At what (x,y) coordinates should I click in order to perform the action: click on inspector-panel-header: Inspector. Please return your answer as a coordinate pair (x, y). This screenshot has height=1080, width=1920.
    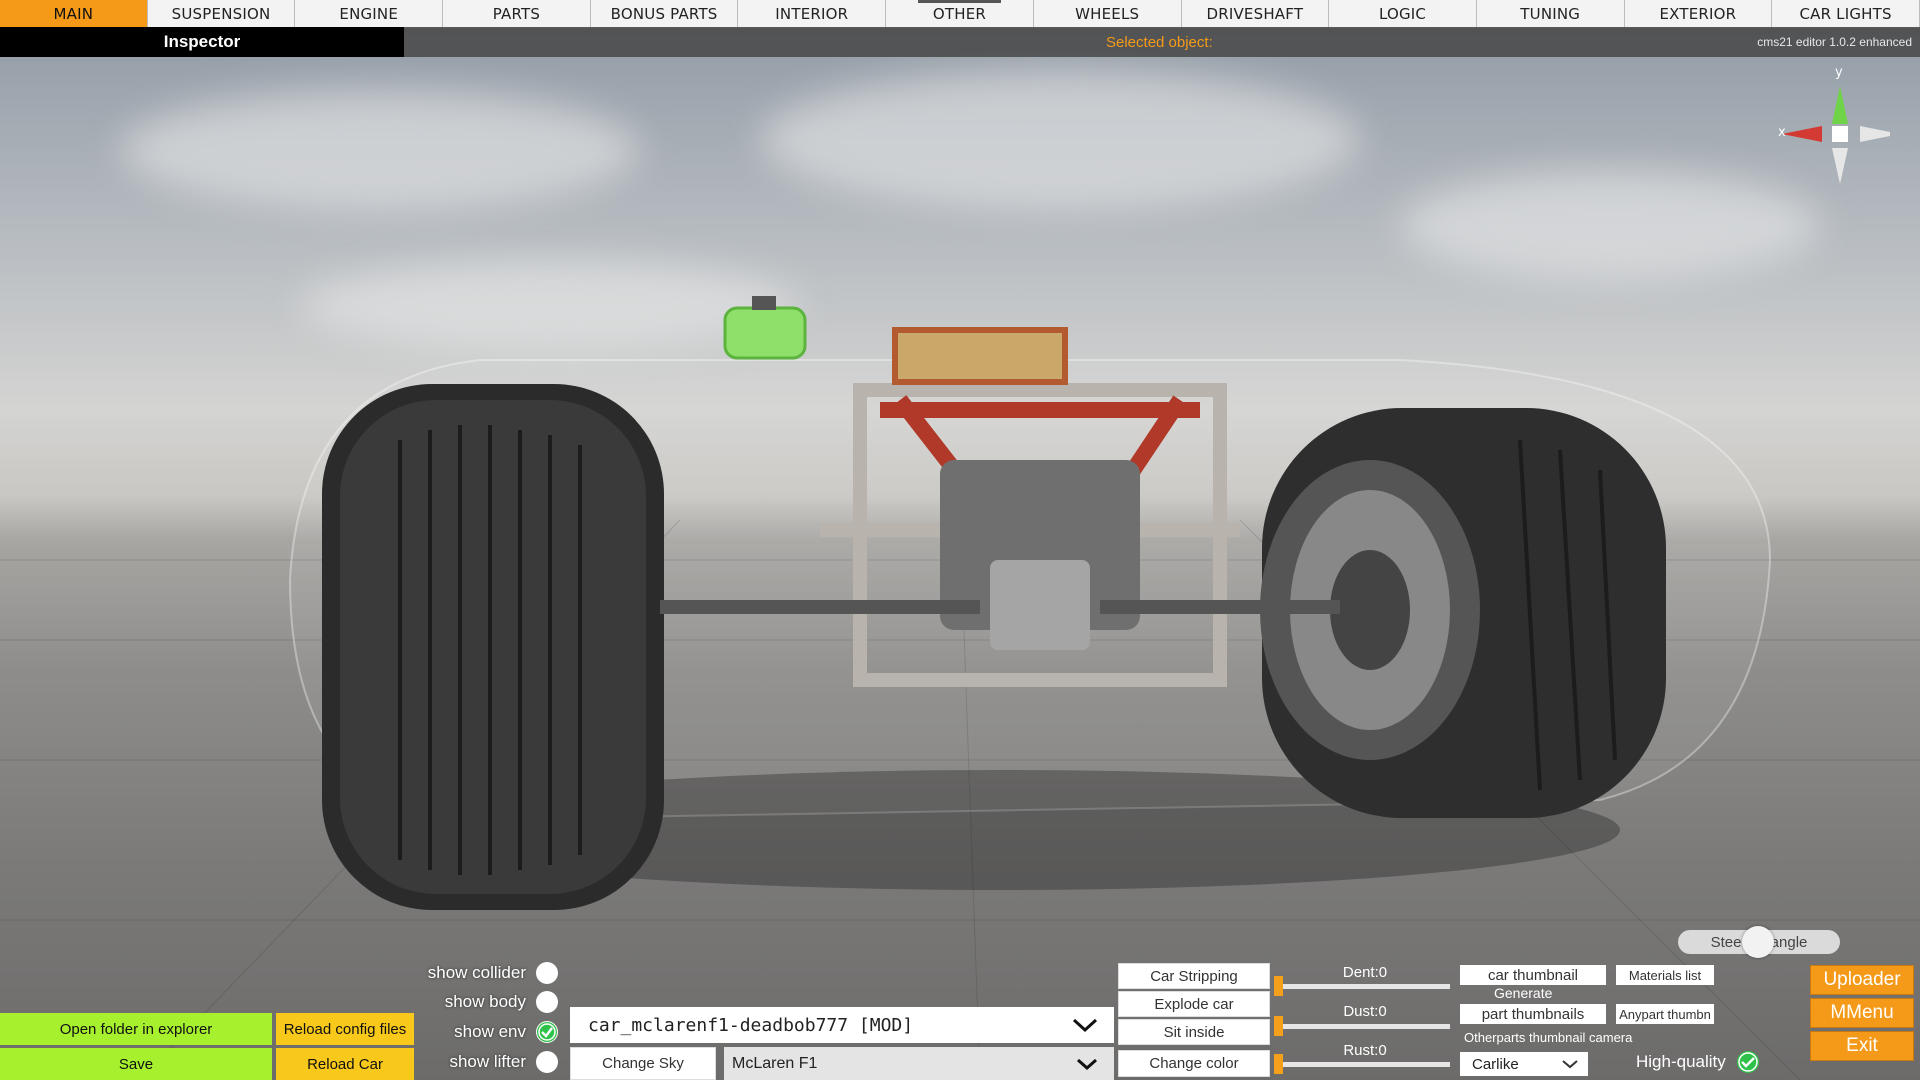
    Looking at the image, I should click on (202, 42).